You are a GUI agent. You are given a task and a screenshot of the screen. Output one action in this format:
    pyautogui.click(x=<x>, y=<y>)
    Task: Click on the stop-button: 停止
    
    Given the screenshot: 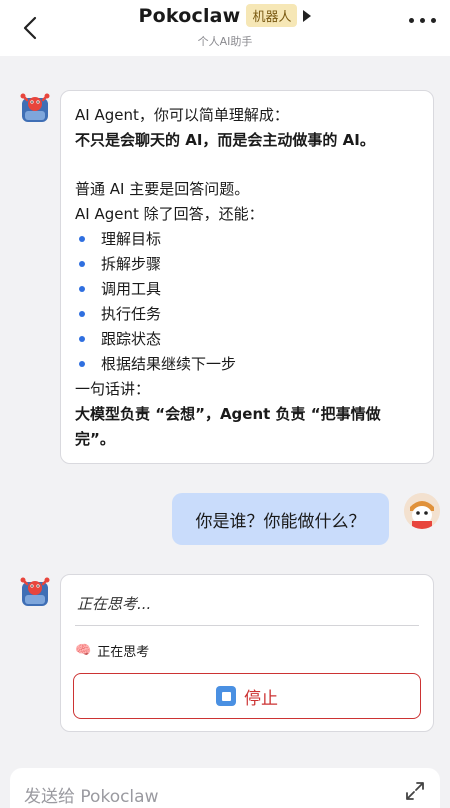 What is the action you would take?
    pyautogui.click(x=247, y=696)
    